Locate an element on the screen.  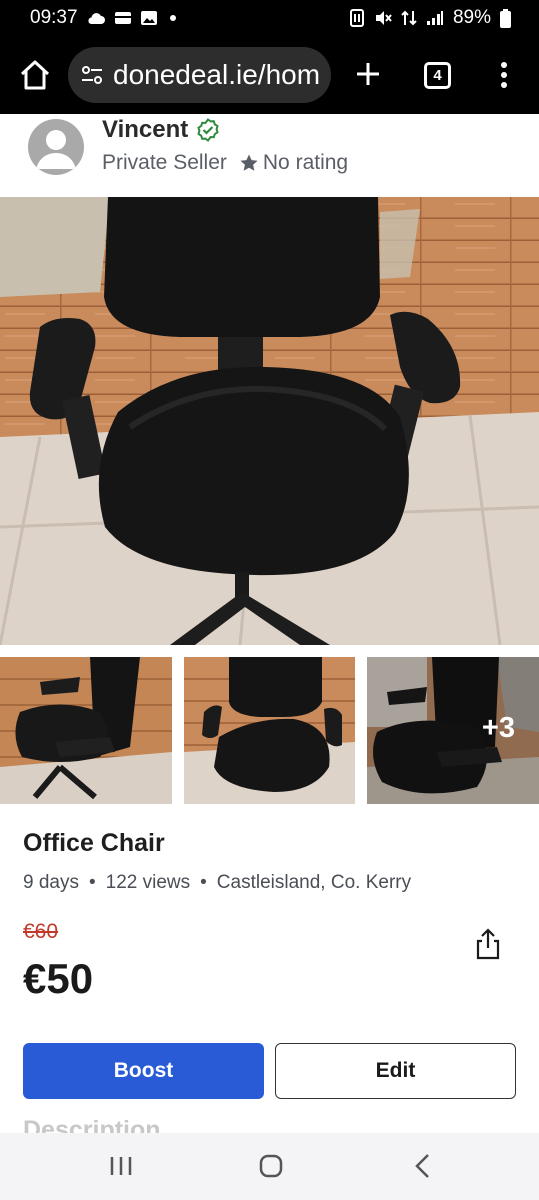
wallet-icon is located at coordinates (122, 18).